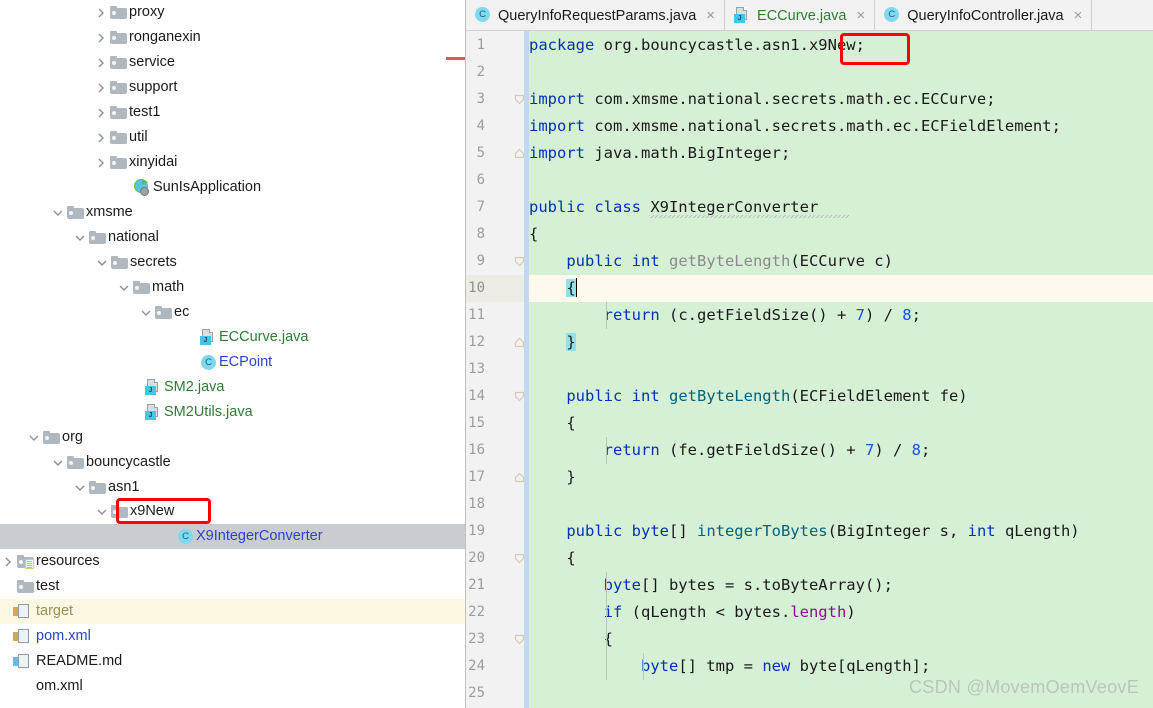 Image resolution: width=1153 pixels, height=708 pixels. I want to click on code-line: import java.math.BigInteger;, so click(841, 153).